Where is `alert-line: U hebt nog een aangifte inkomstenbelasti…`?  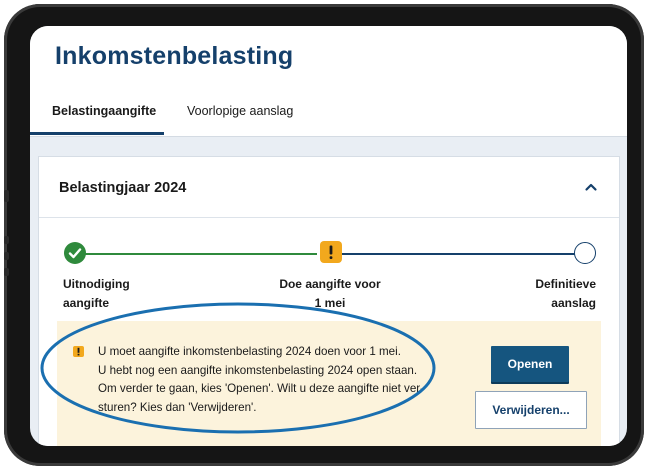 alert-line: U hebt nog een aangifte inkomstenbelasti… is located at coordinates (258, 370).